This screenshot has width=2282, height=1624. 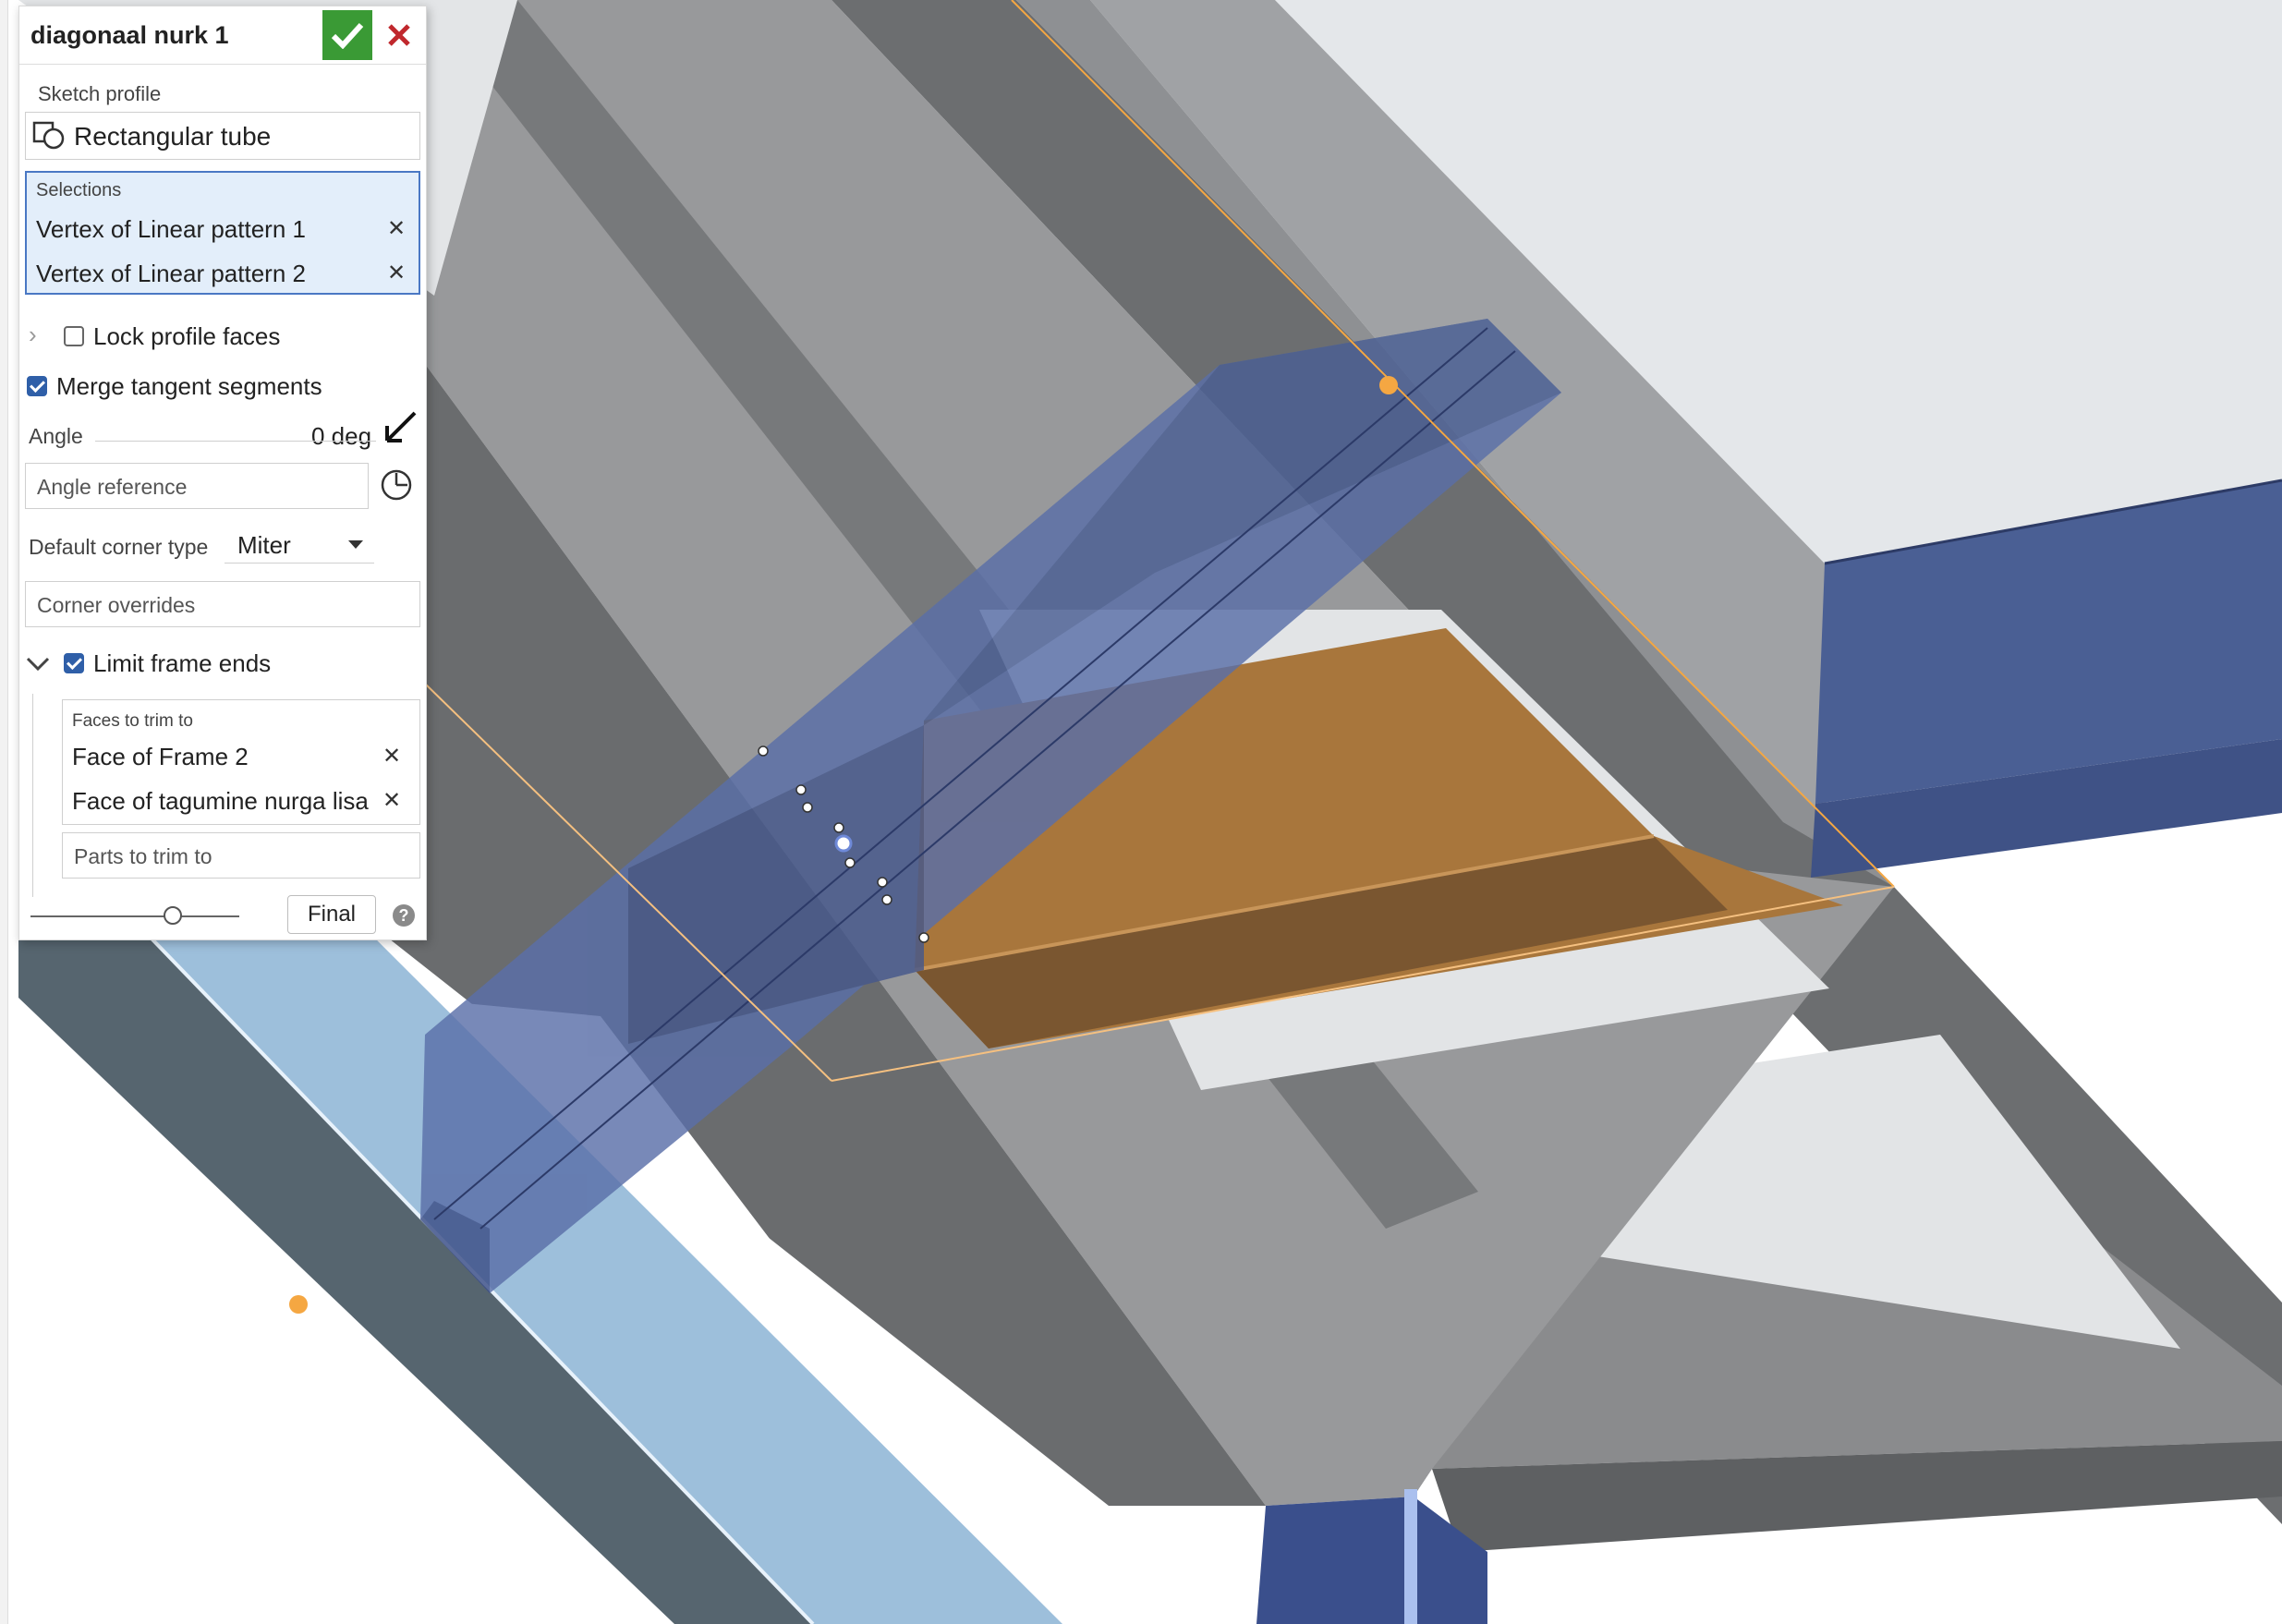 I want to click on selection-item-1: Vertex of Linear pattern 1, so click(x=171, y=229).